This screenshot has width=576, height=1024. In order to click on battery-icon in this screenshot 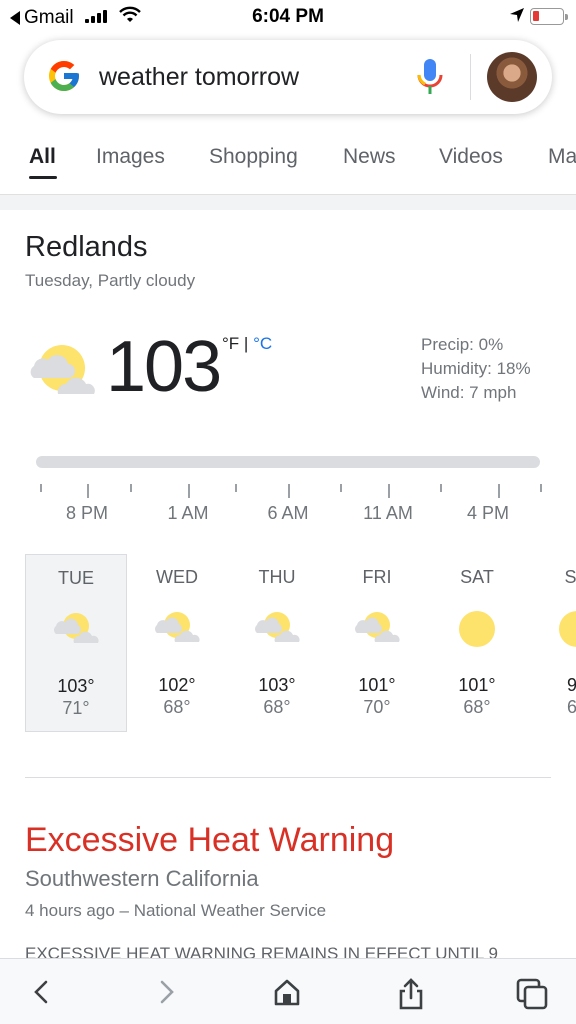, I will do `click(549, 16)`.